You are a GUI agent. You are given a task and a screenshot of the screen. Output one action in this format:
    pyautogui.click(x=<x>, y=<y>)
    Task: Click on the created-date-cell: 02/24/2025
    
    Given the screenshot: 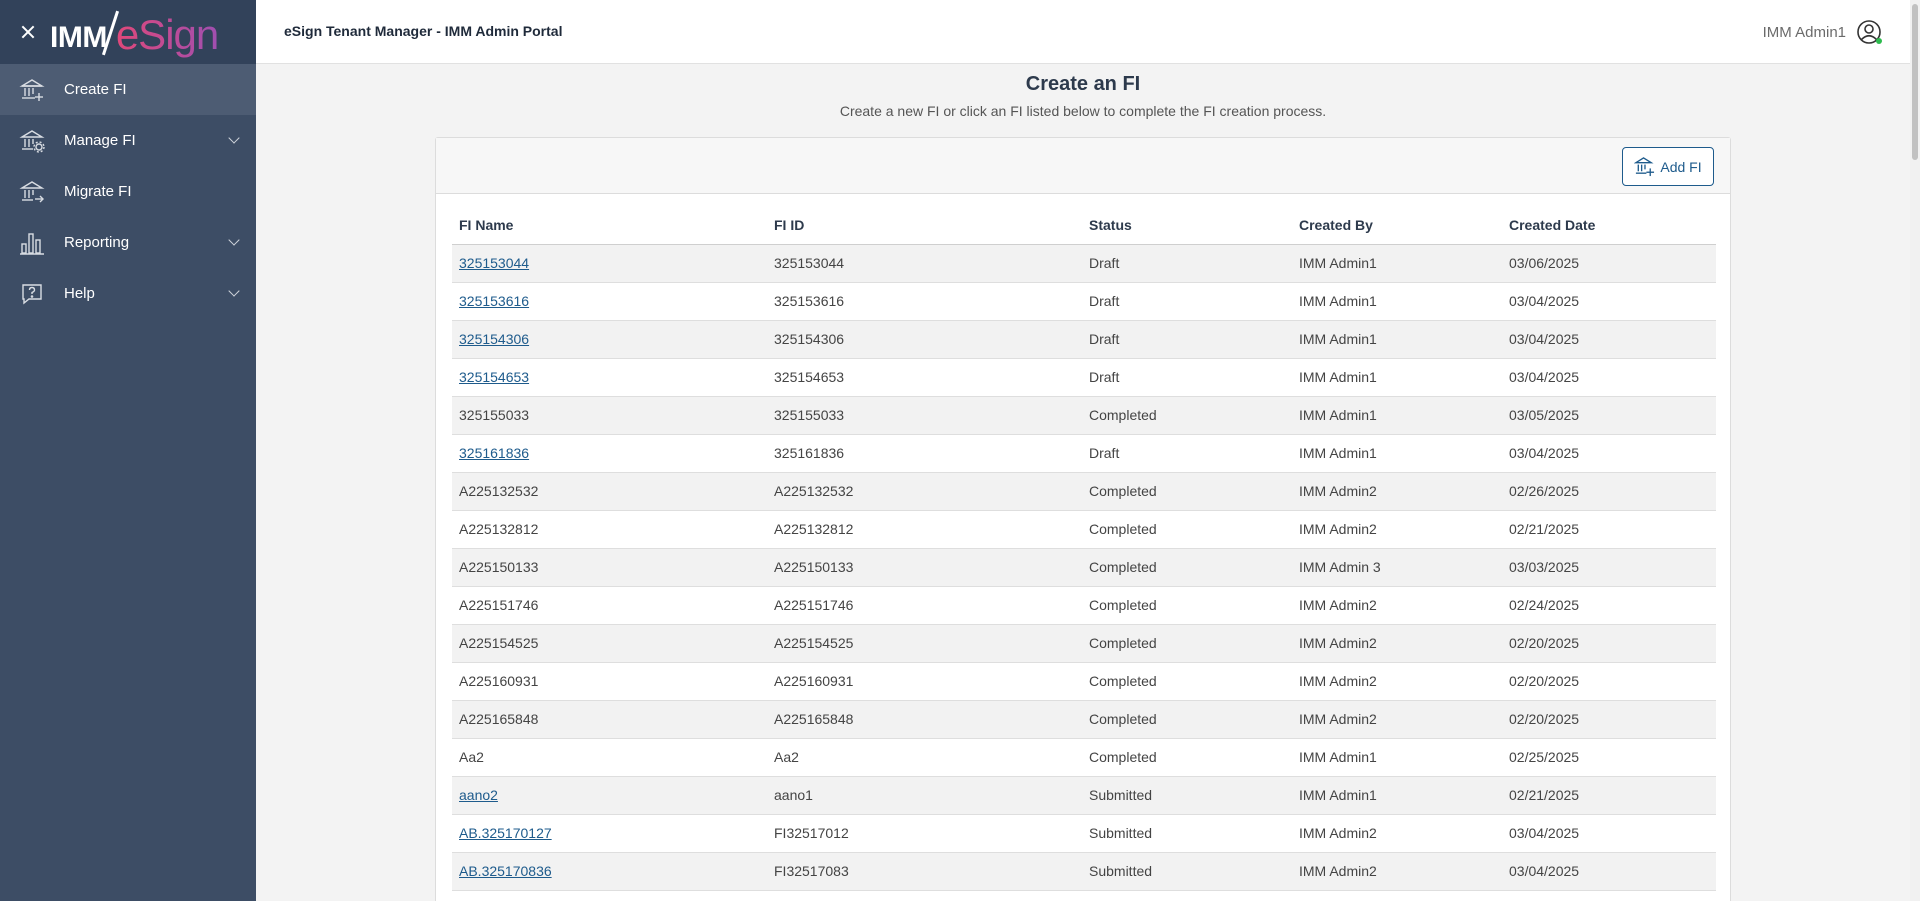 What is the action you would take?
    pyautogui.click(x=1609, y=605)
    